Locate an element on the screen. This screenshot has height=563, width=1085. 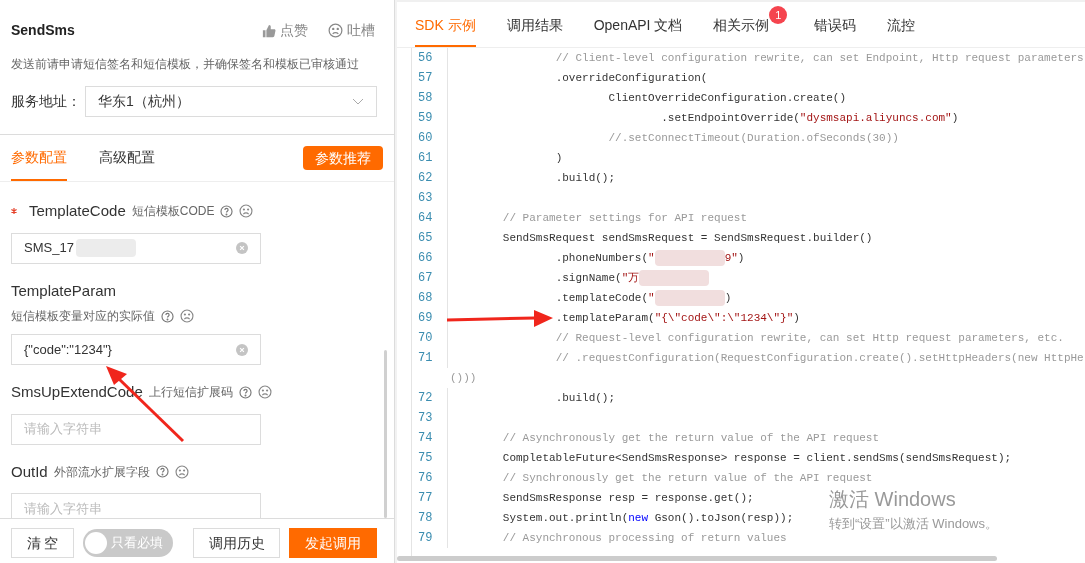
chevron-down-icon is located at coordinates (358, 101).